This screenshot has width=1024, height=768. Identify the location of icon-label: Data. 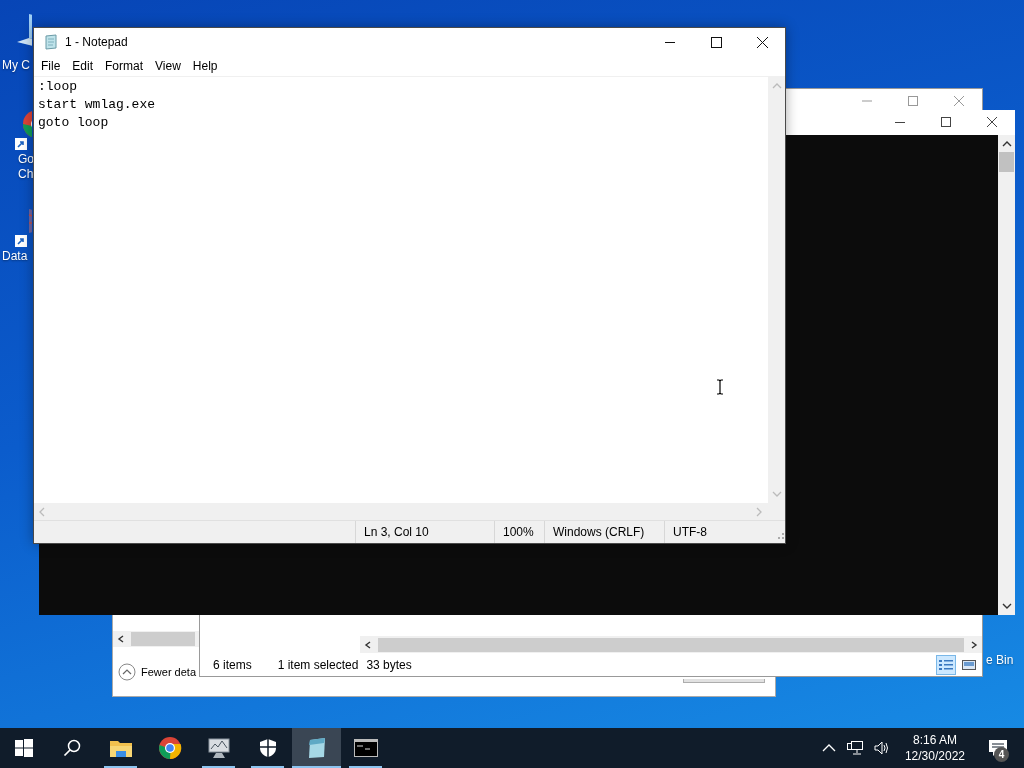
(15, 256).